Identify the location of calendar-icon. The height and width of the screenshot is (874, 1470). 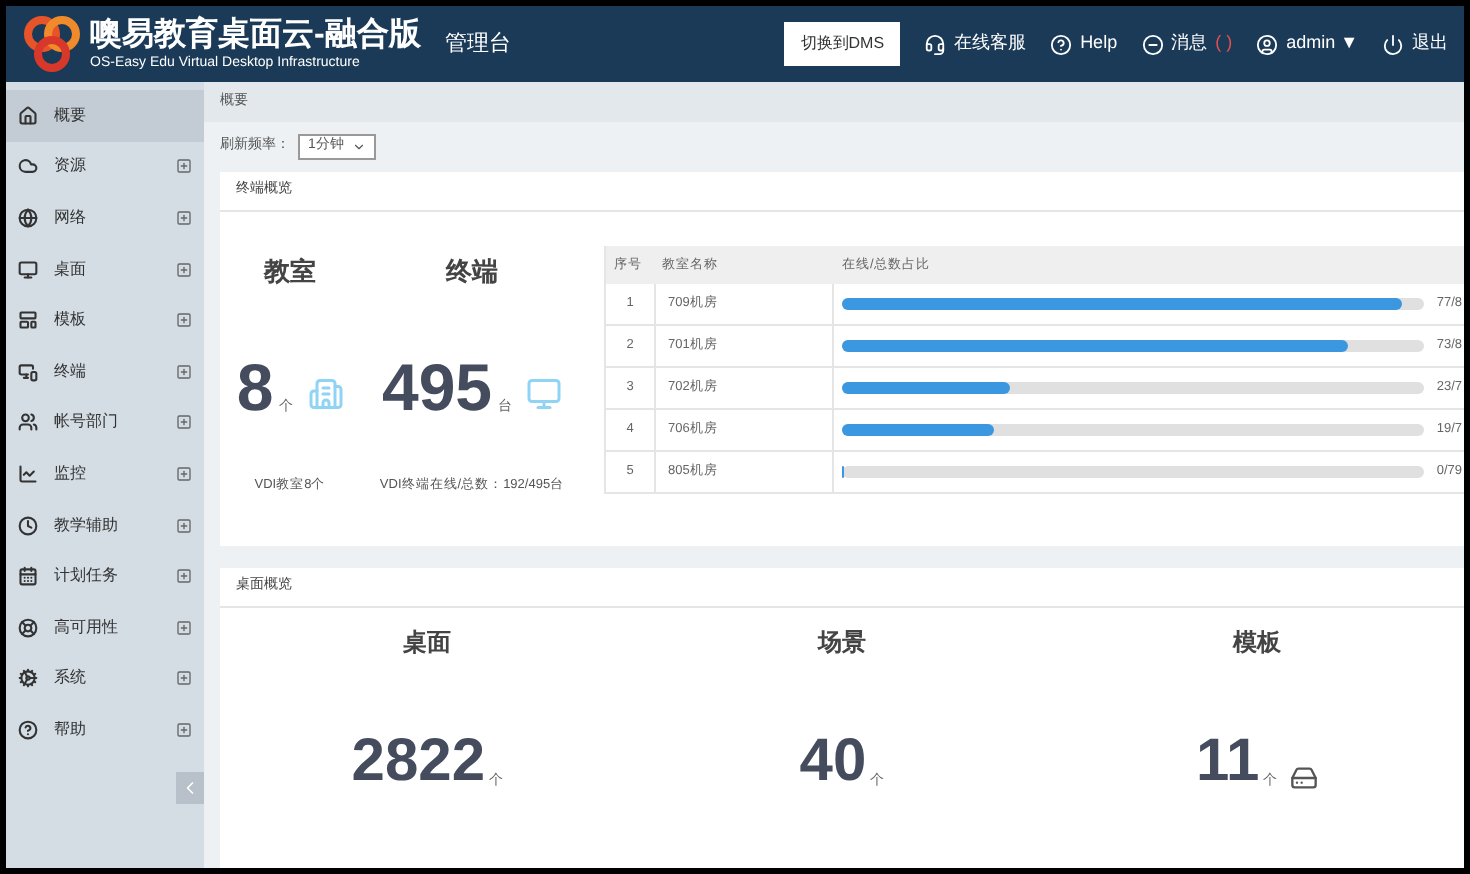
(28, 576).